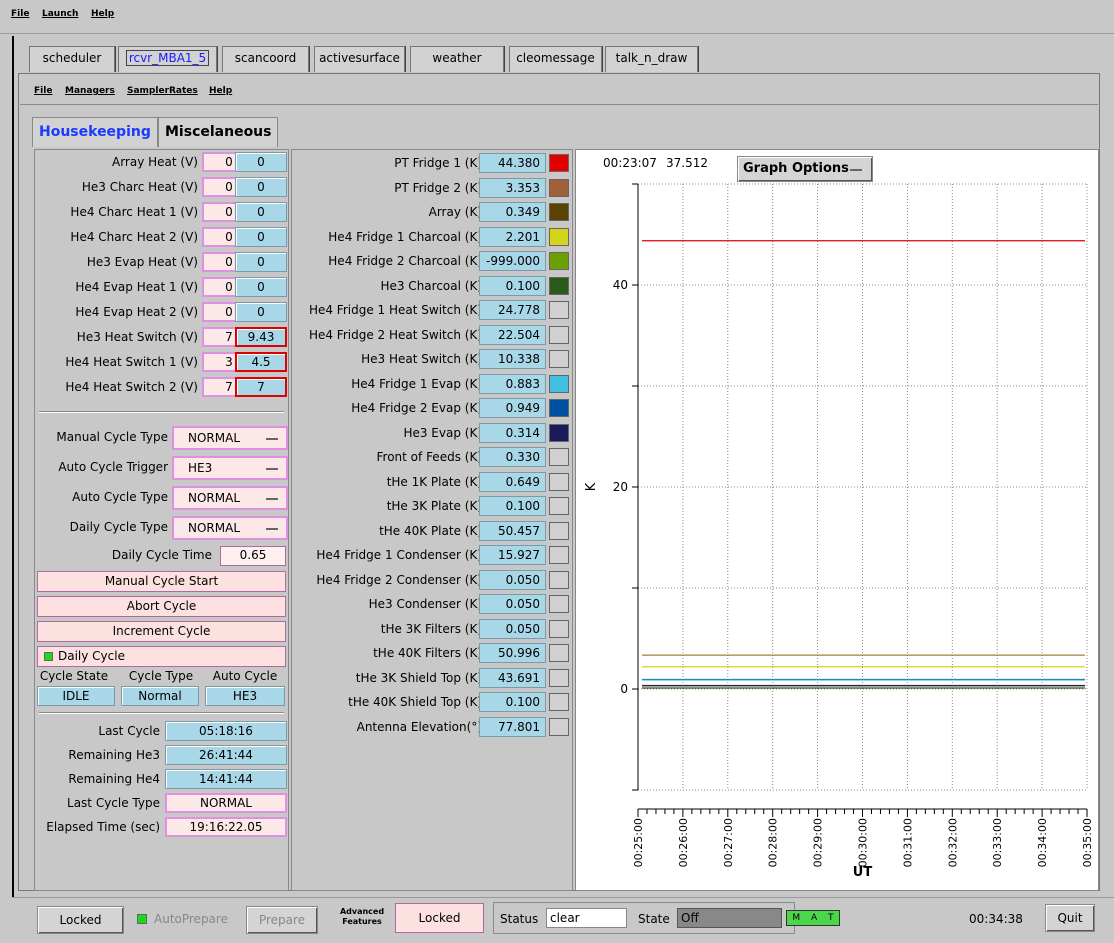 This screenshot has height=943, width=1114. Describe the element at coordinates (161, 581) in the screenshot. I see `manual-cycle-start-button: Manual Cycle Start` at that location.